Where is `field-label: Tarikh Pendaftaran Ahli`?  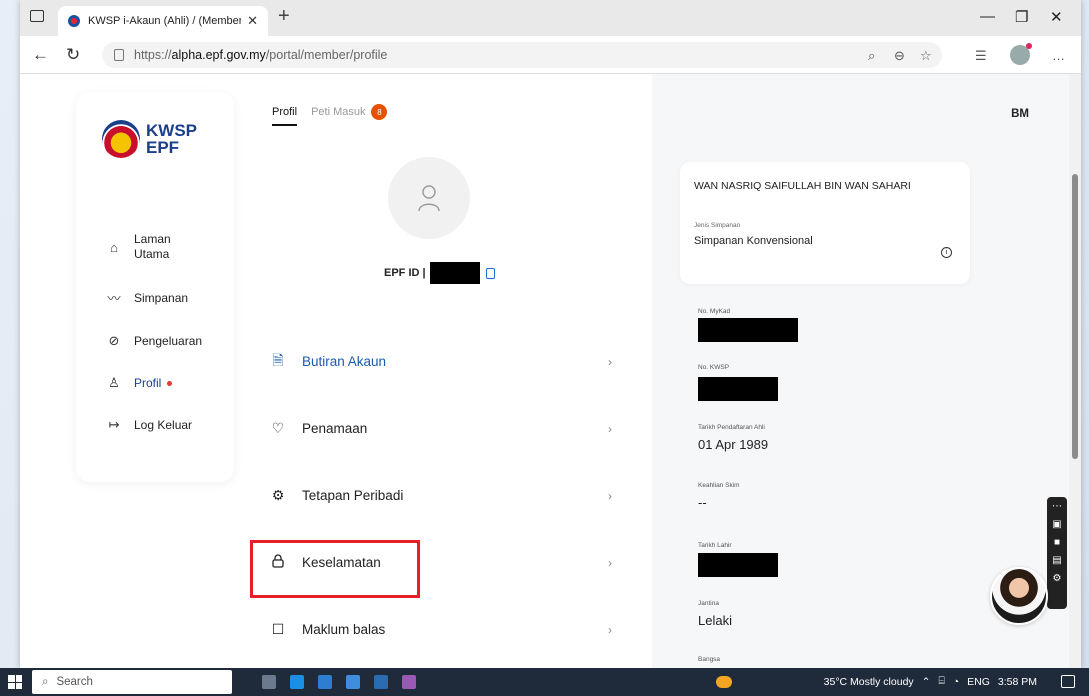
field-label: Tarikh Pendaftaran Ahli is located at coordinates (731, 427).